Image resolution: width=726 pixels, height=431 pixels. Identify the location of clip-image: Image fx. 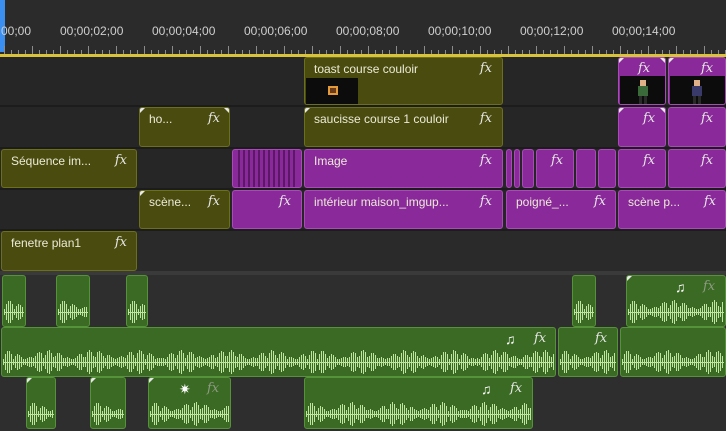
(403, 168).